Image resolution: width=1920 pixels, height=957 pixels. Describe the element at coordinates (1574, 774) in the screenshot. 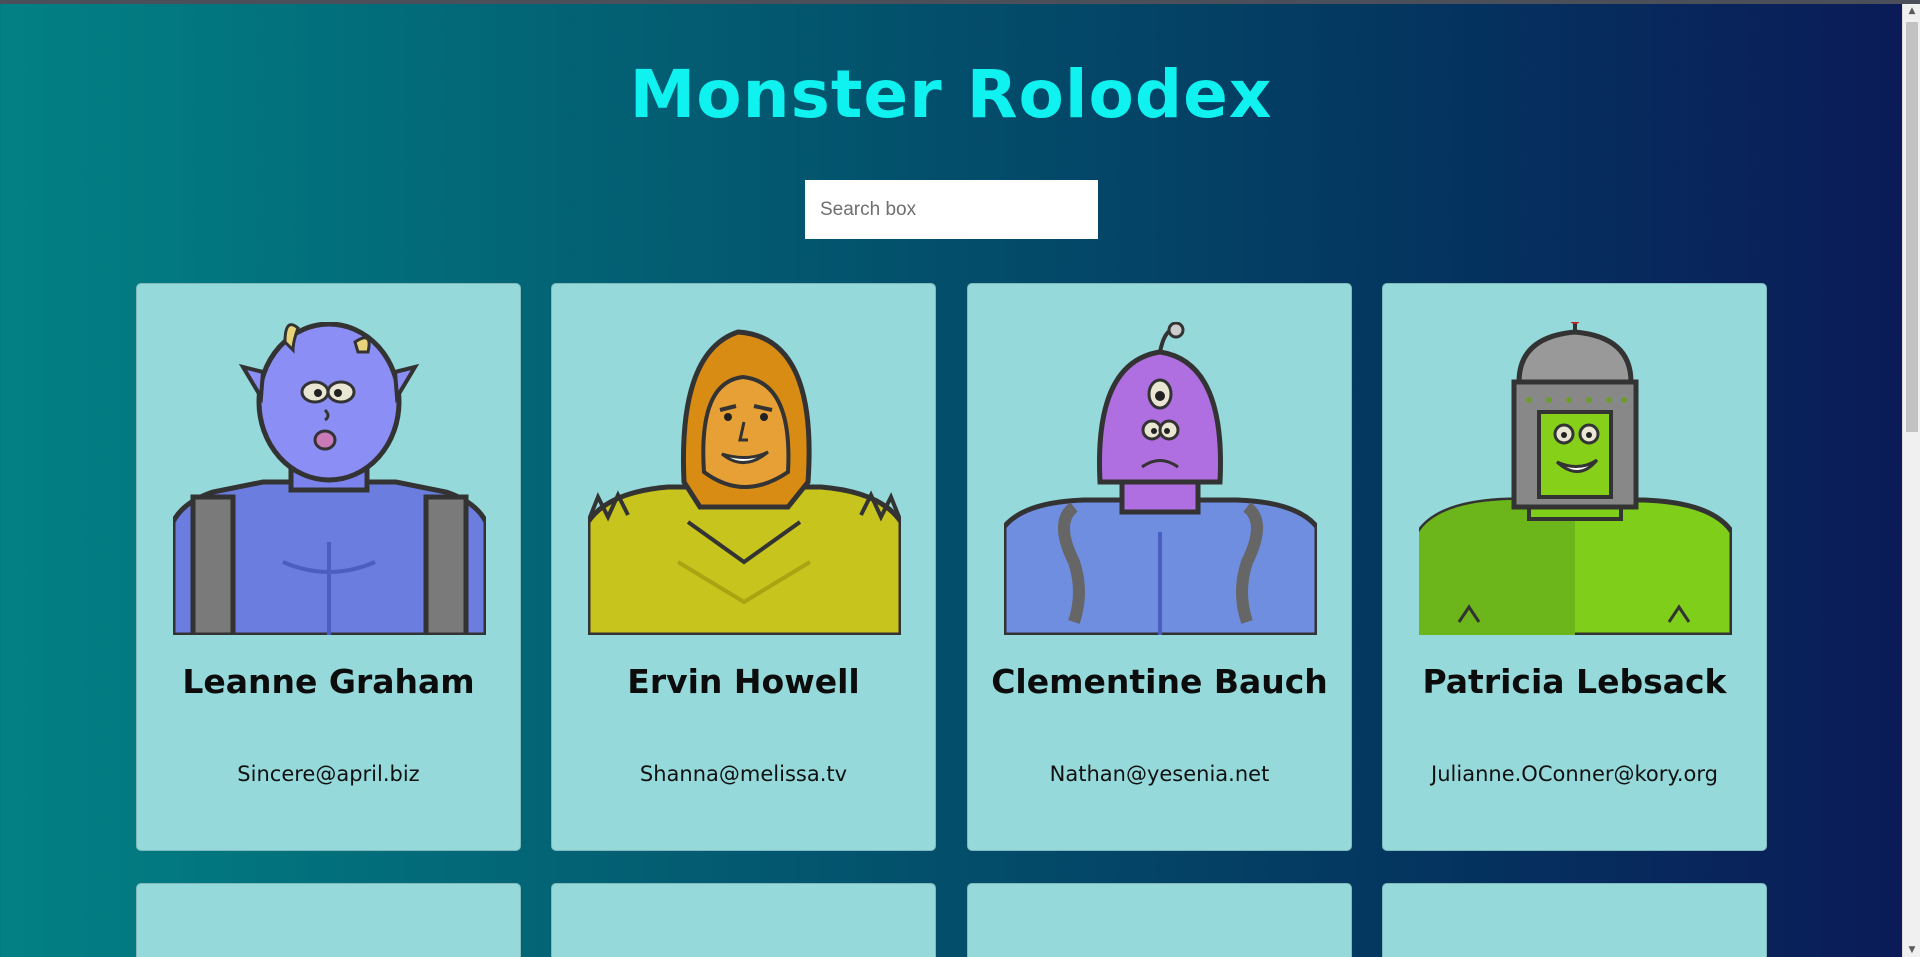

I see `monster-email: Julianne.OConner@kory.org` at that location.